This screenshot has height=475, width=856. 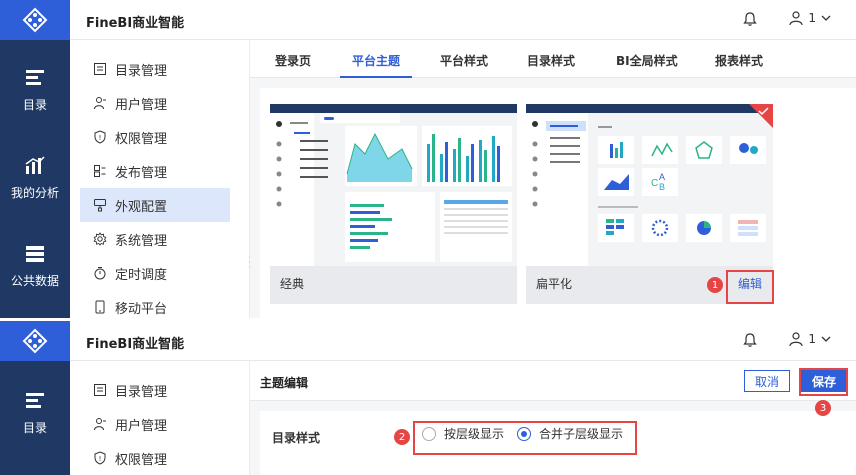 I want to click on tab-report-style: 报表样式, so click(x=739, y=60).